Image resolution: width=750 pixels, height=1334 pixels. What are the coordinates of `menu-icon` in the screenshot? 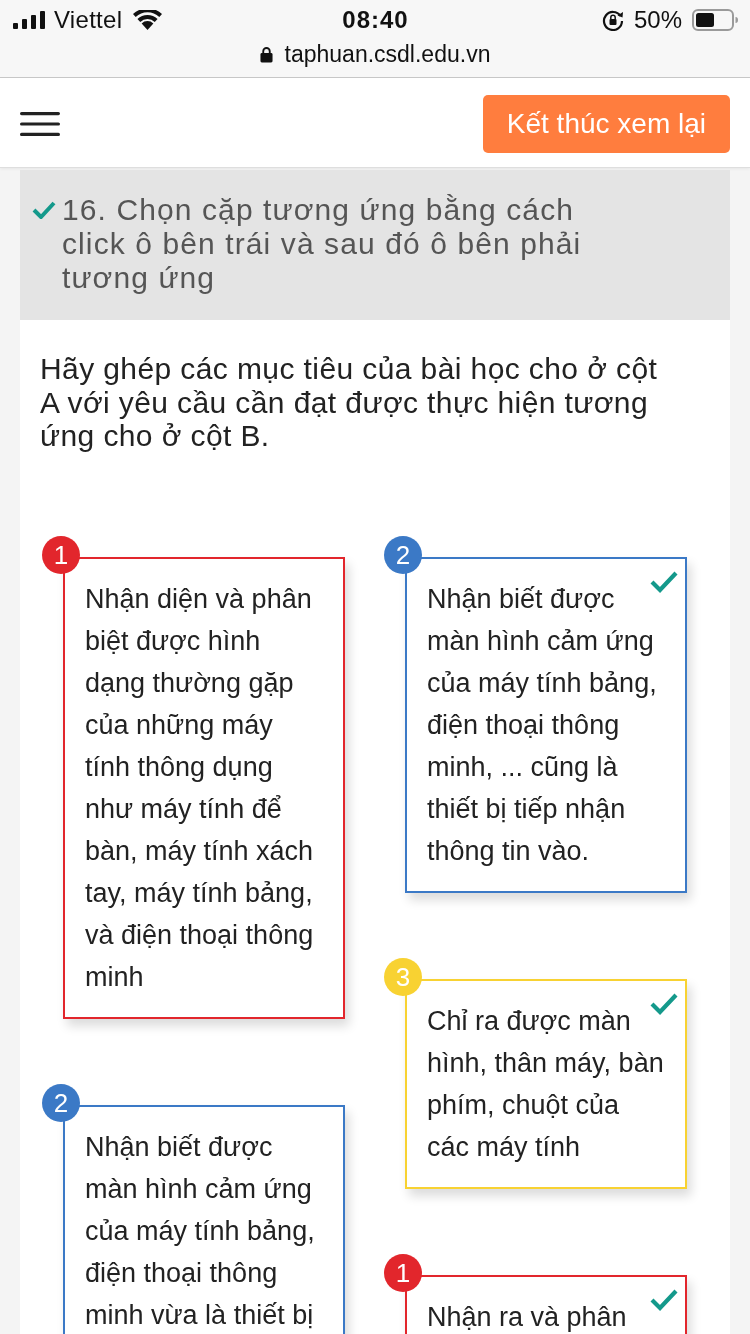 It's located at (40, 124).